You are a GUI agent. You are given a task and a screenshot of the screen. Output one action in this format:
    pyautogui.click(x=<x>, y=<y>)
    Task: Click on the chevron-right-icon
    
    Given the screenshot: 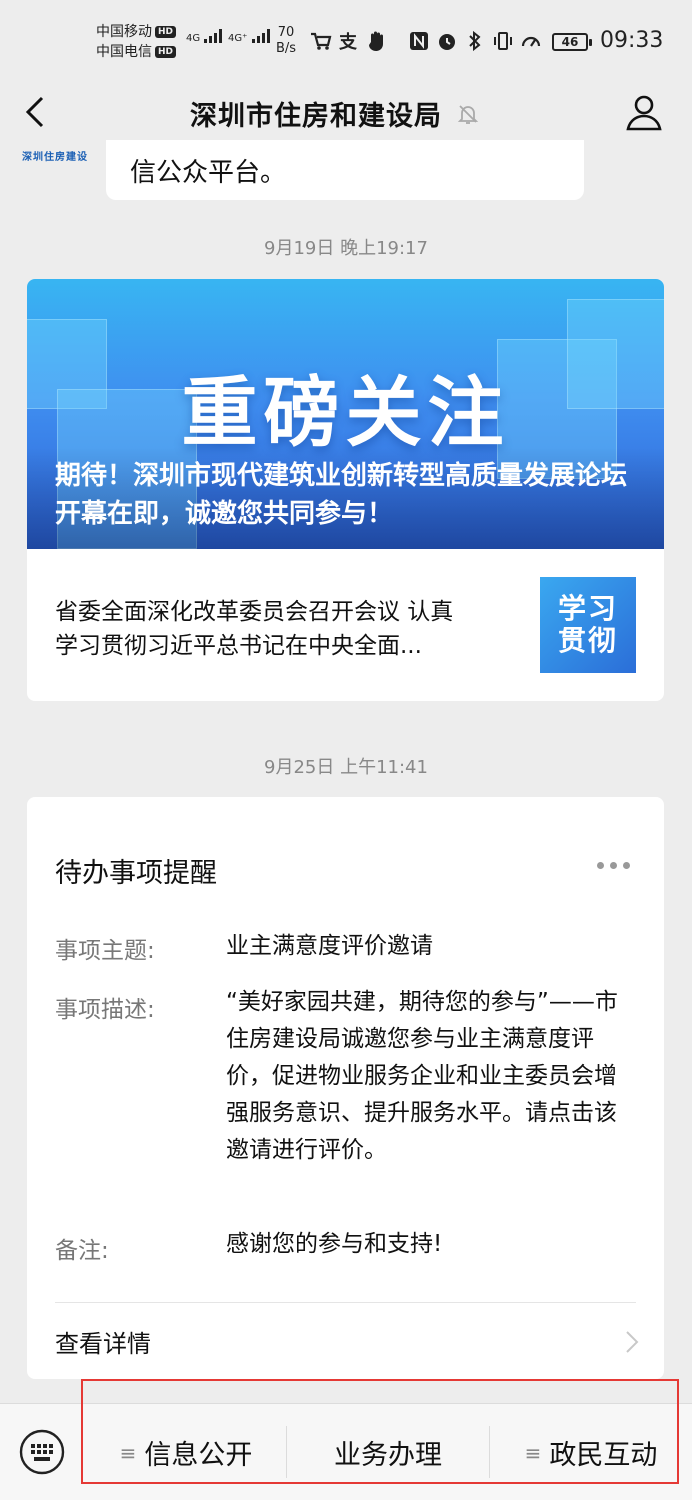 What is the action you would take?
    pyautogui.click(x=632, y=1342)
    